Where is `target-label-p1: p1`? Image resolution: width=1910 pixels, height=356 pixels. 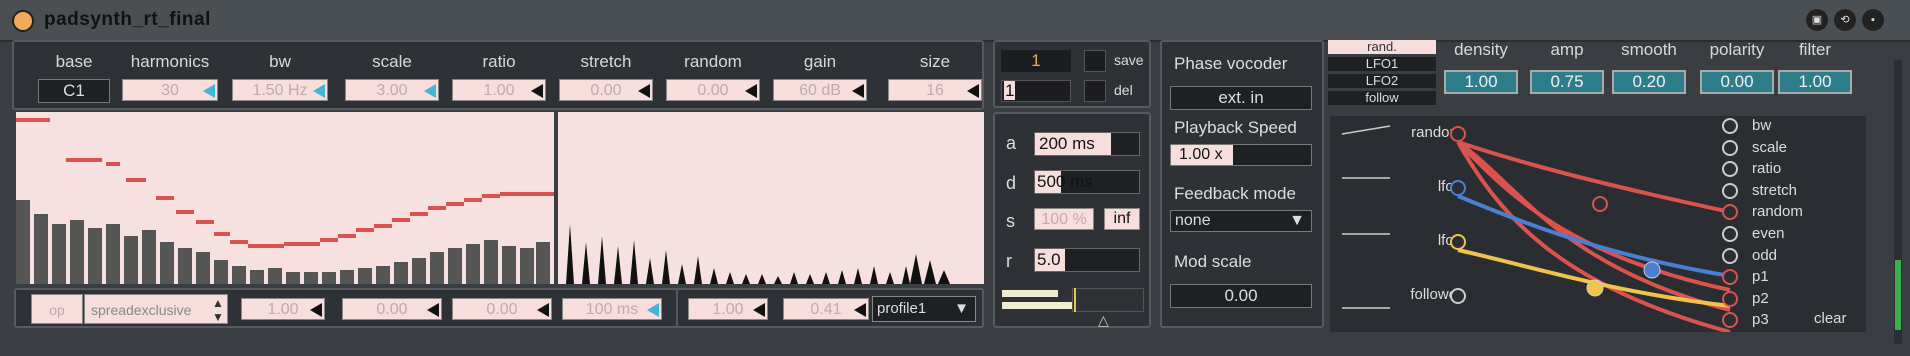 target-label-p1: p1 is located at coordinates (1760, 277).